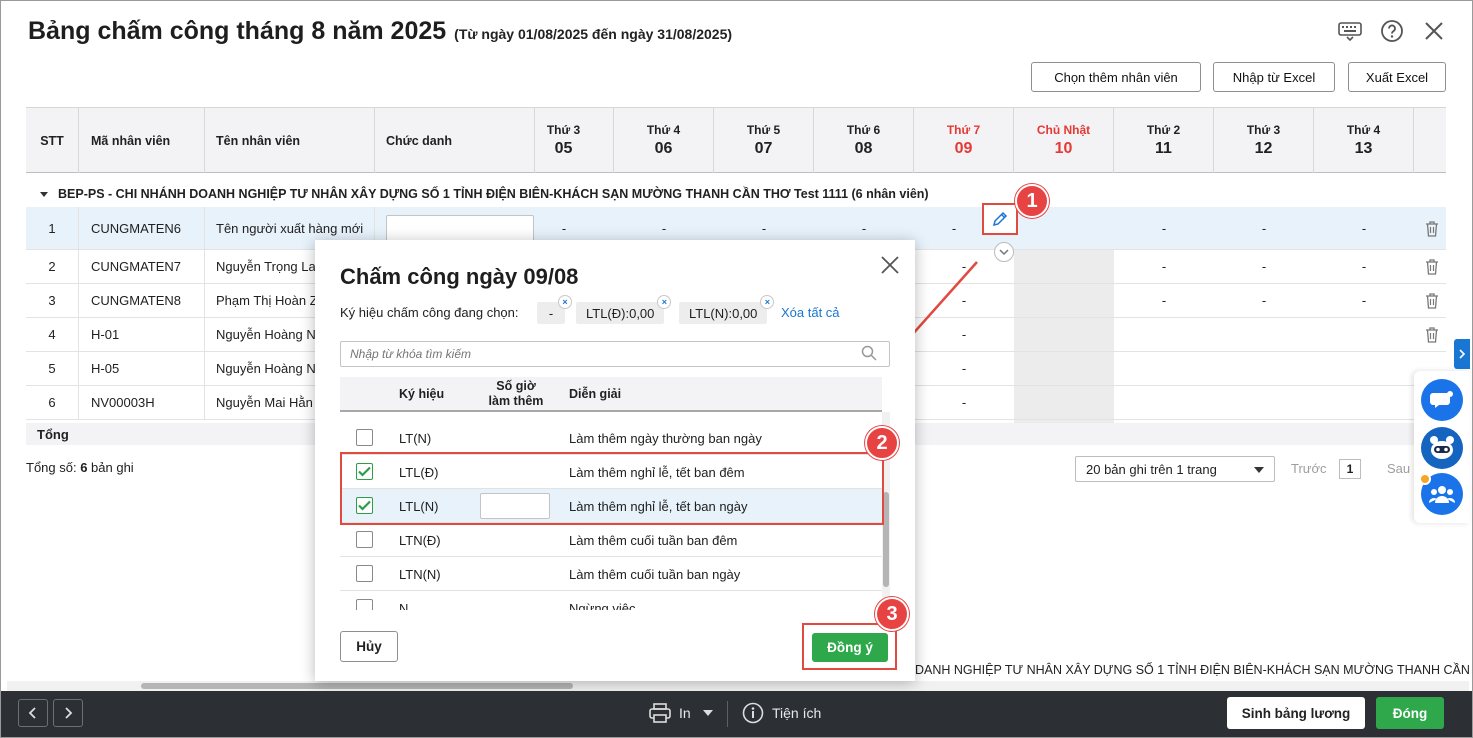 This screenshot has width=1473, height=738. Describe the element at coordinates (515, 506) in the screenshot. I see `overtime-hours-input` at that location.